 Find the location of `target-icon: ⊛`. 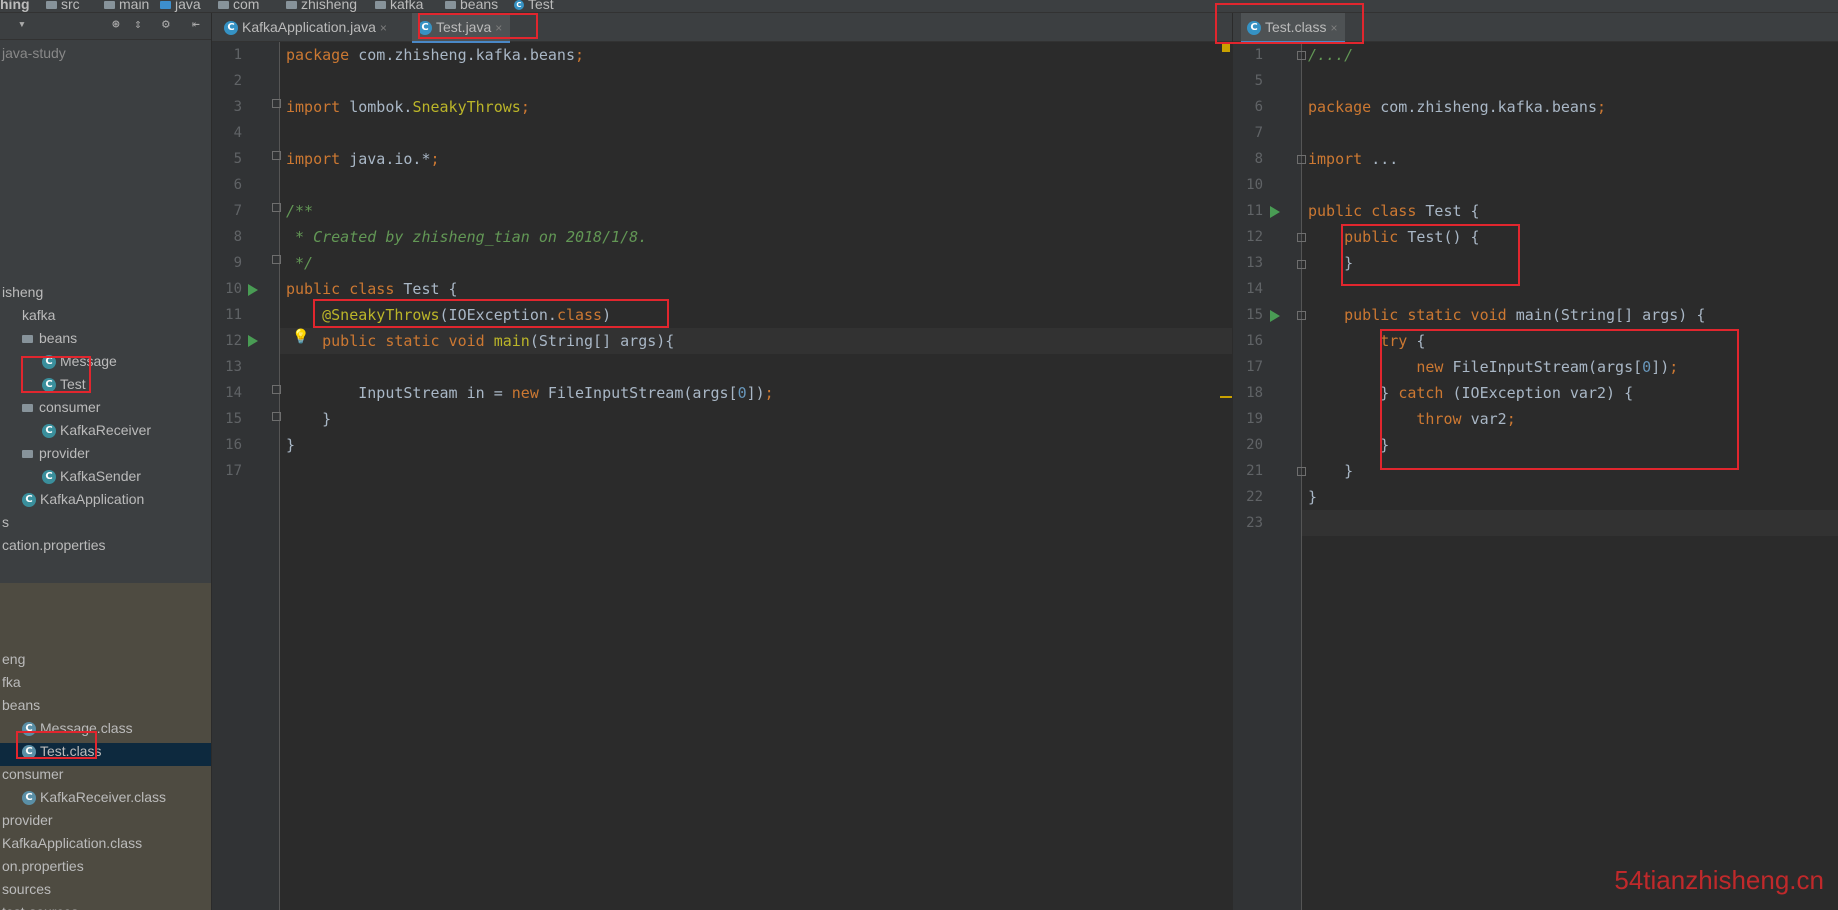

target-icon: ⊛ is located at coordinates (116, 24).